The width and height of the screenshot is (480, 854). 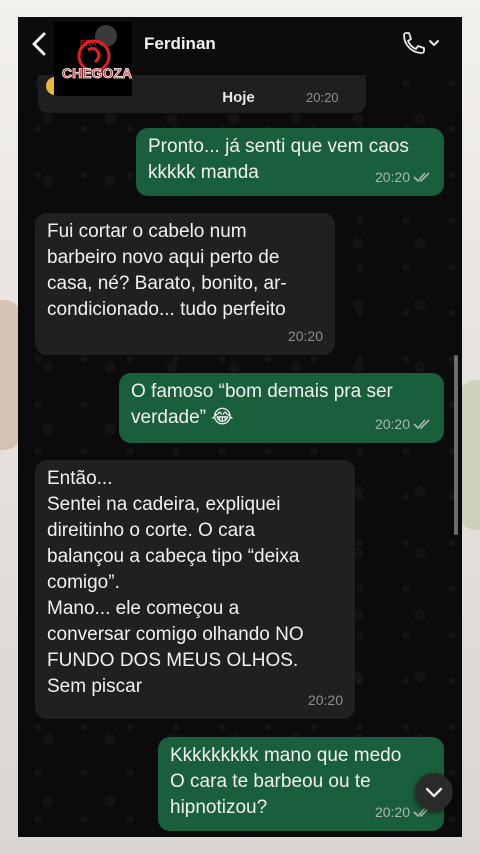 I want to click on logo-graphic: ERA CHEGOZAP, so click(x=102, y=53).